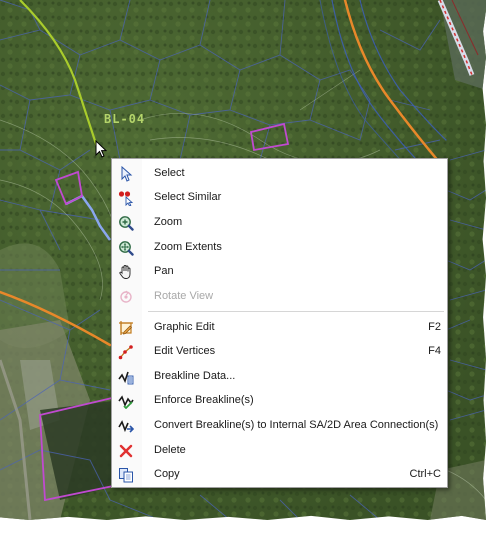 Image resolution: width=497 pixels, height=533 pixels. Describe the element at coordinates (126, 451) in the screenshot. I see `delete-x-icon` at that location.